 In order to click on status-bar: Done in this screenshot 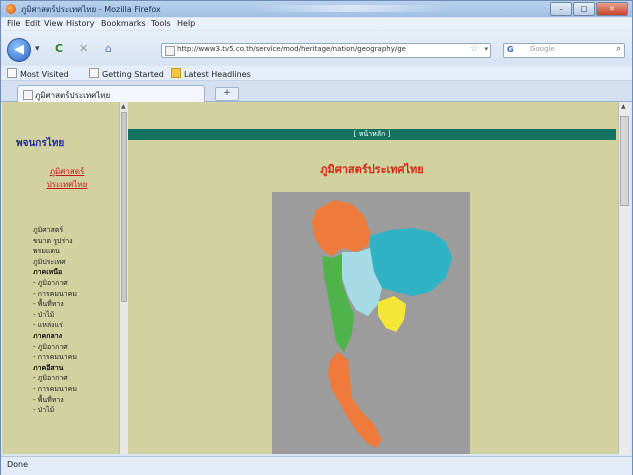, I will do `click(316, 465)`.